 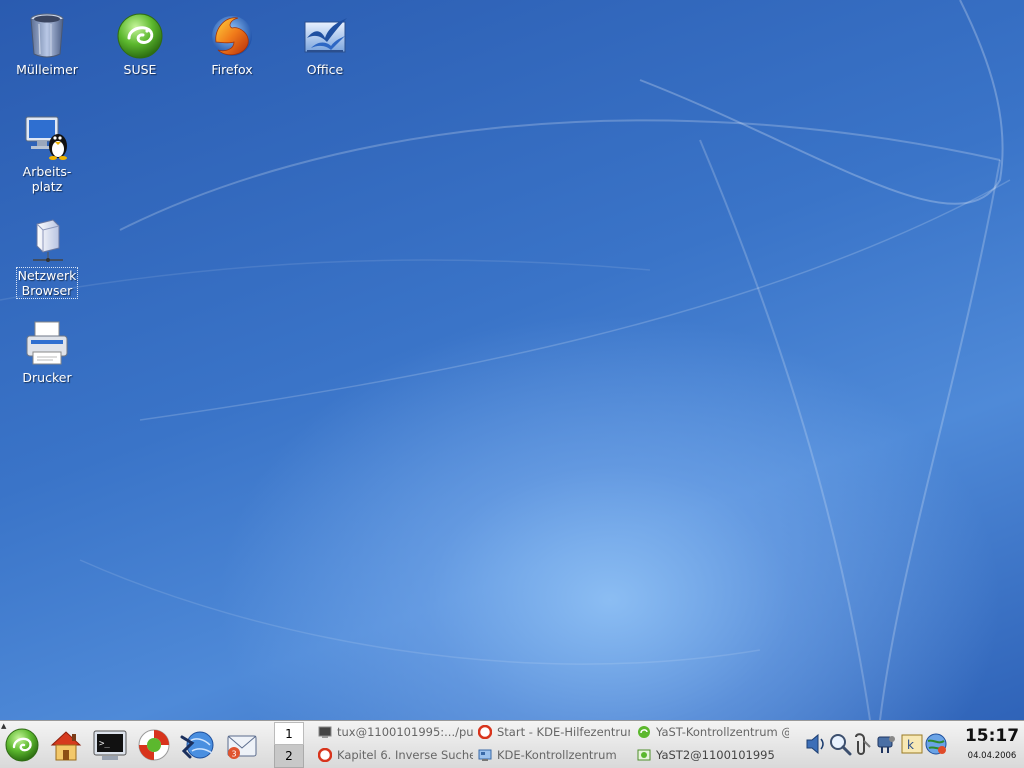 I want to click on task-button-yast2: YaST2@1100101995, so click(x=713, y=755).